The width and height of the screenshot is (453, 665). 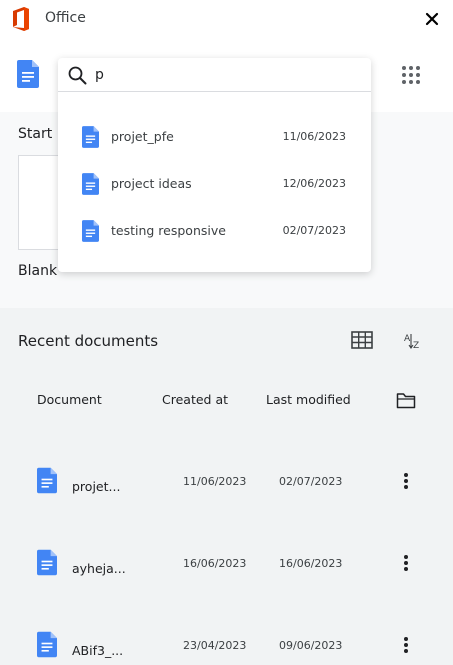 I want to click on column-header-modified: Last modified, so click(x=308, y=399).